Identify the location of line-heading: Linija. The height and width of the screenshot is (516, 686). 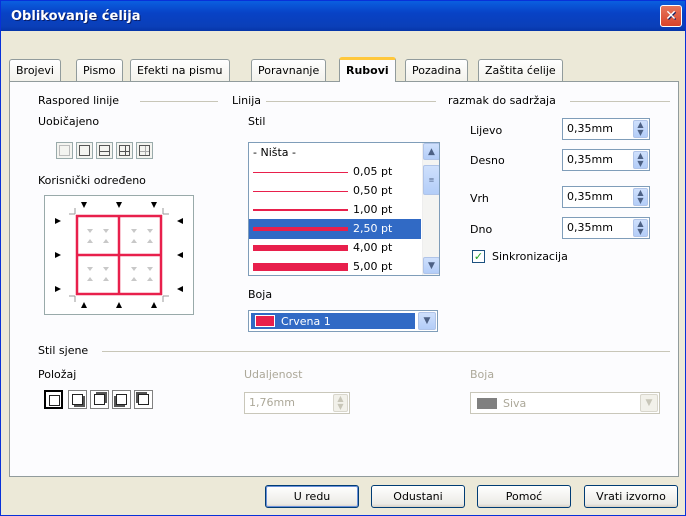
(247, 100).